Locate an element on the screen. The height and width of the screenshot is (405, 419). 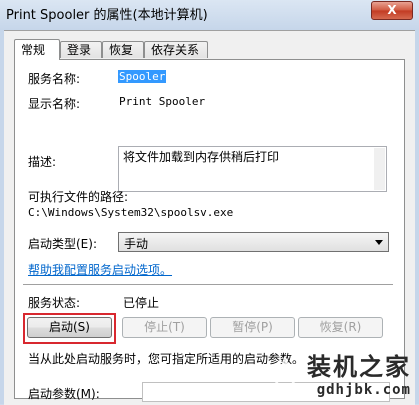
start-button: 启动(S) is located at coordinates (69, 327).